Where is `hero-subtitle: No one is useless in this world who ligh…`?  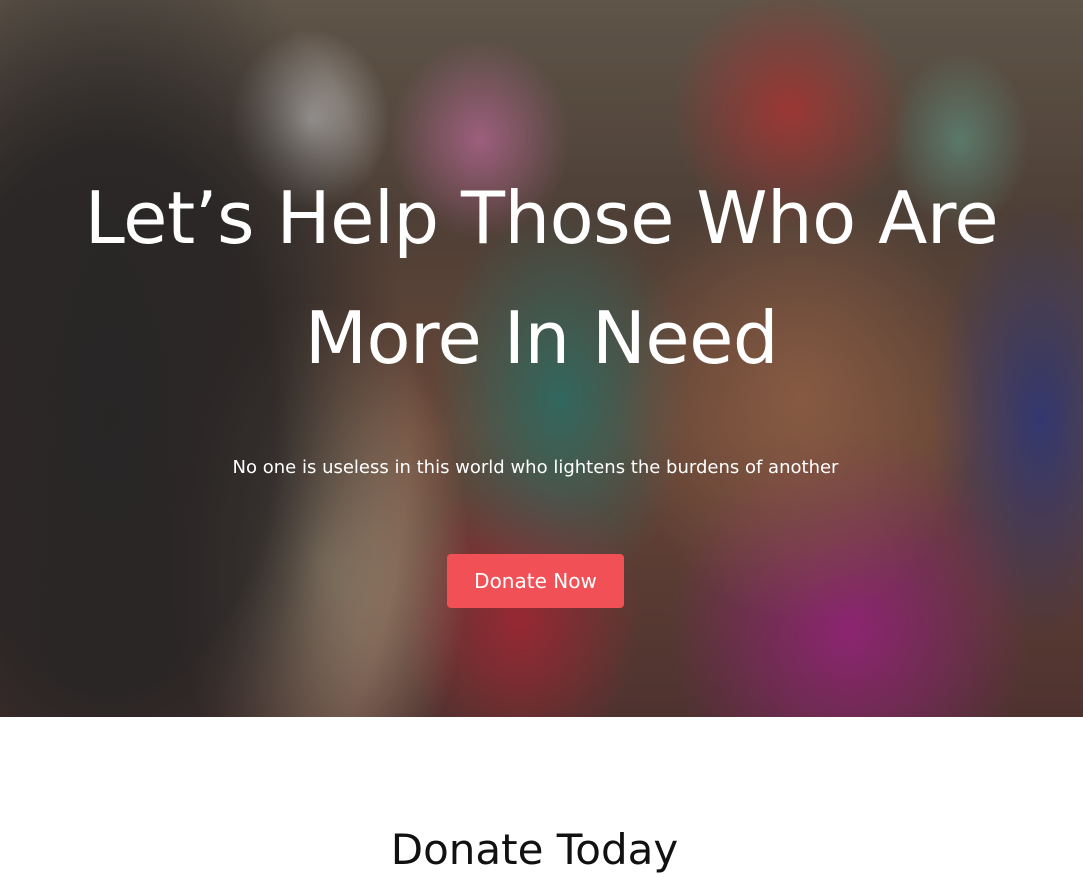
hero-subtitle: No one is useless in this world who ligh… is located at coordinates (535, 467).